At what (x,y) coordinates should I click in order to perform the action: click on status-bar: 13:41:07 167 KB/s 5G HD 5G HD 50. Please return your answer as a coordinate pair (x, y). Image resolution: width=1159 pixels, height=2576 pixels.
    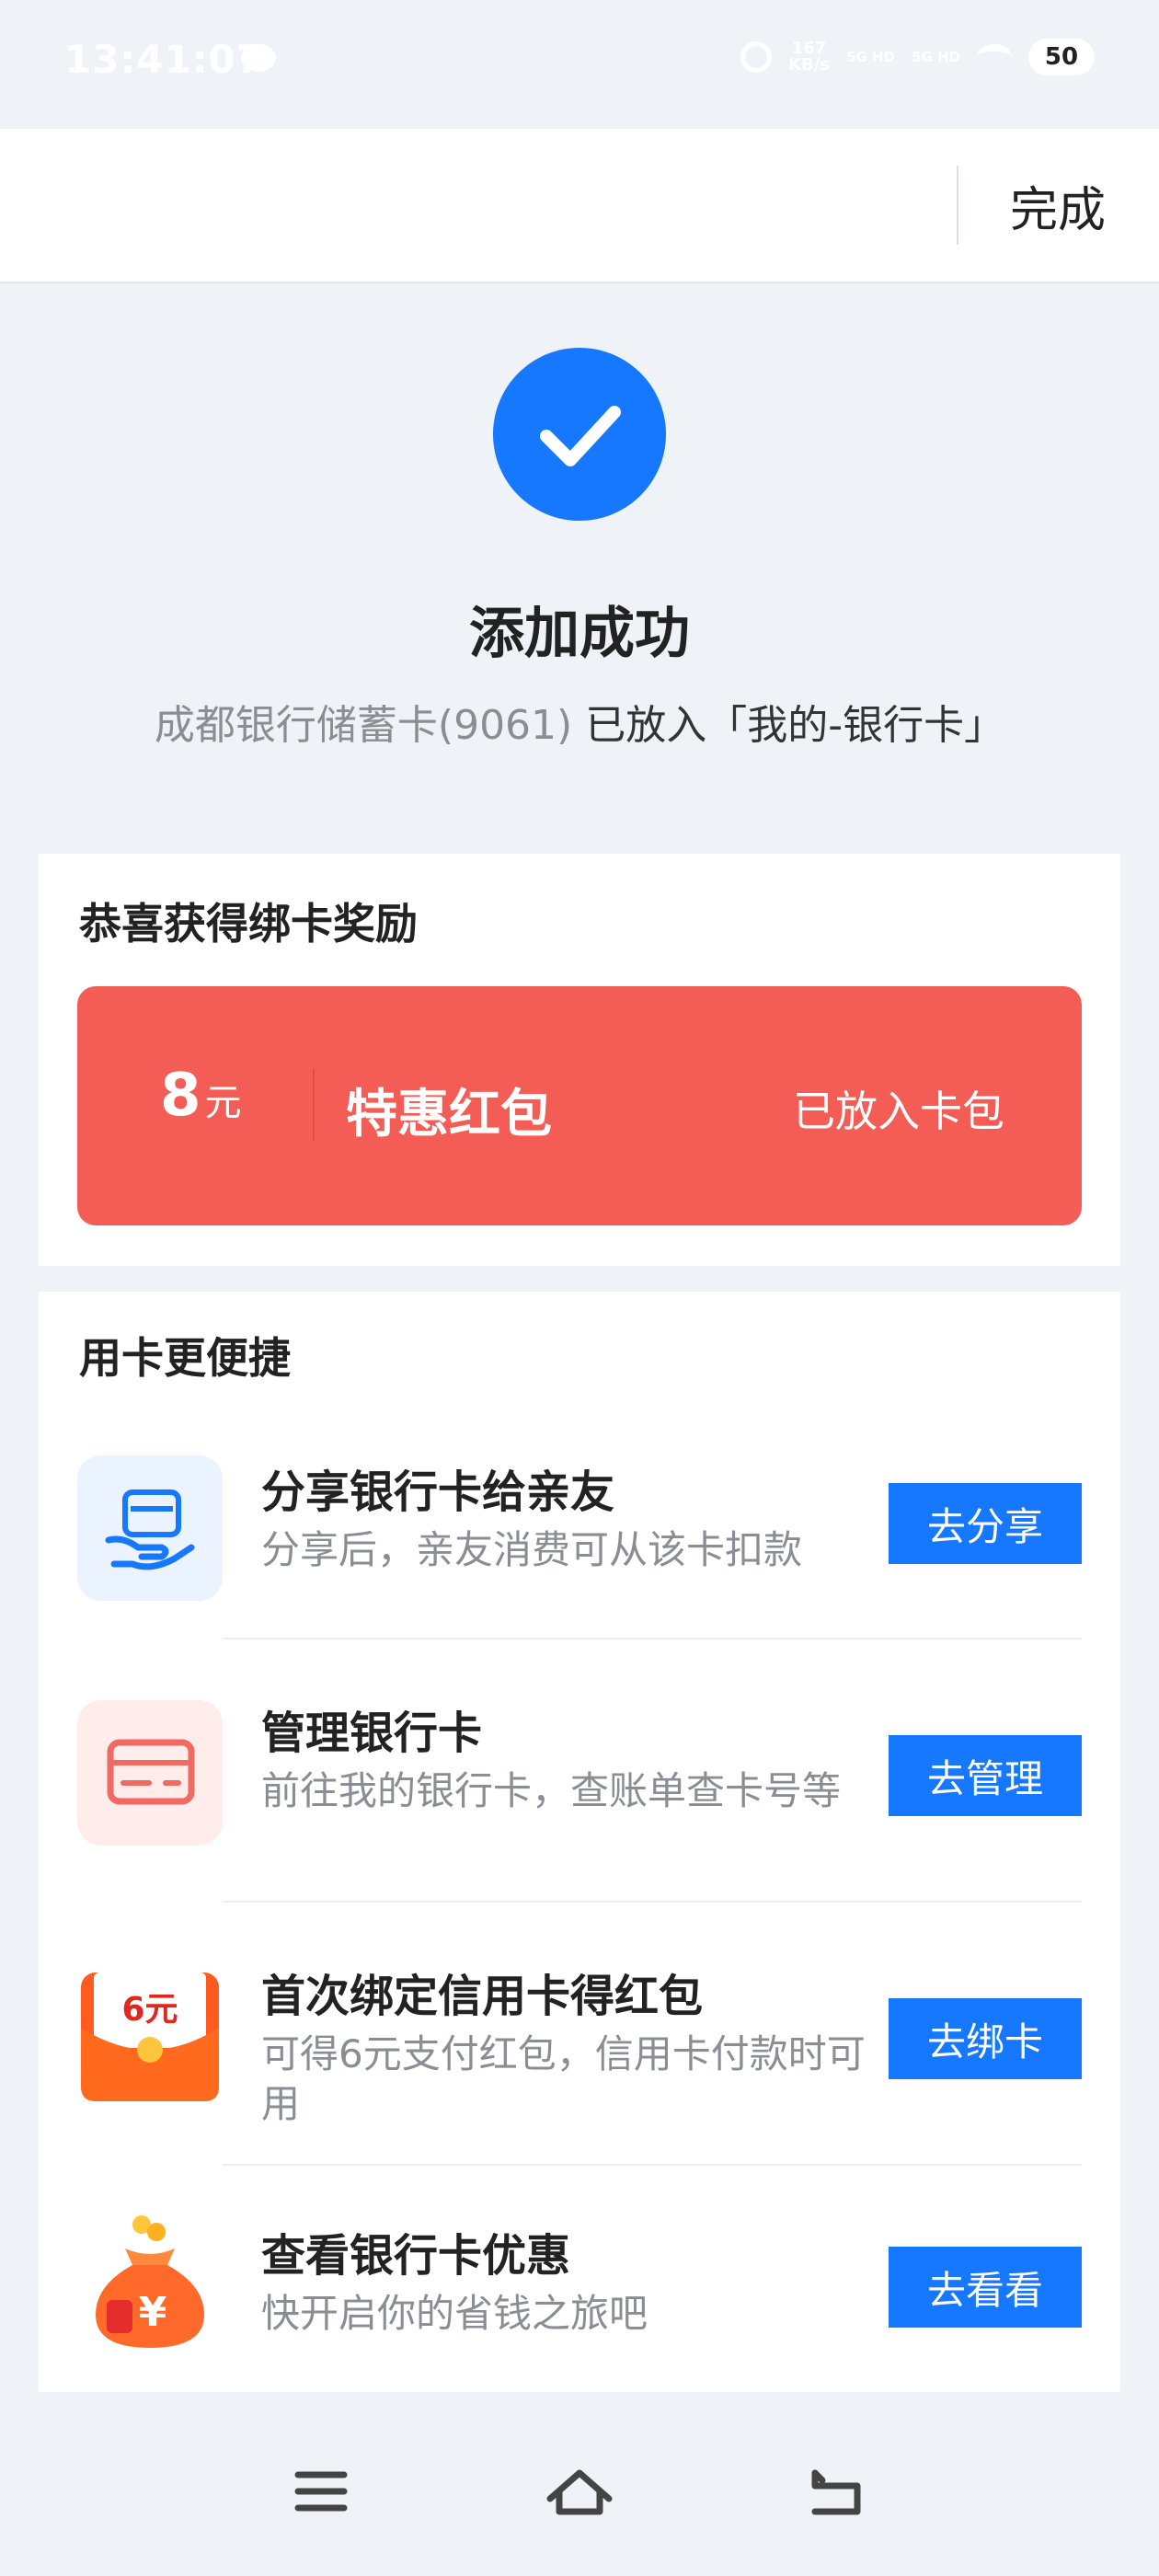
    Looking at the image, I should click on (579, 64).